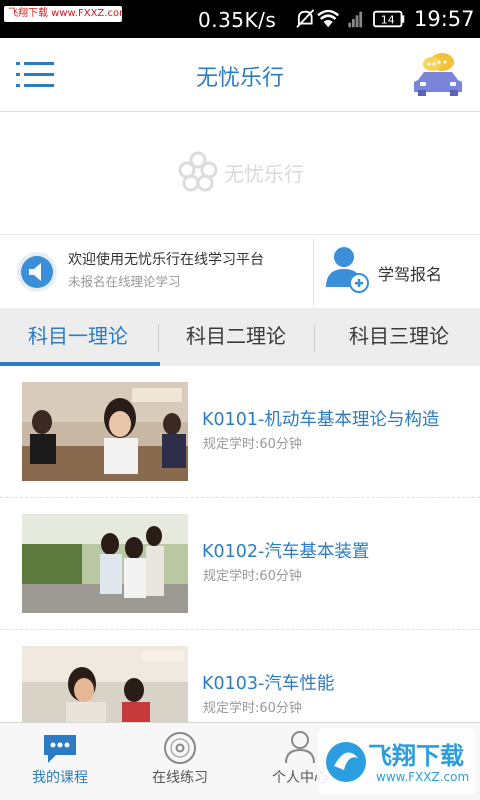 The width and height of the screenshot is (480, 800). I want to click on divider, so click(313, 272).